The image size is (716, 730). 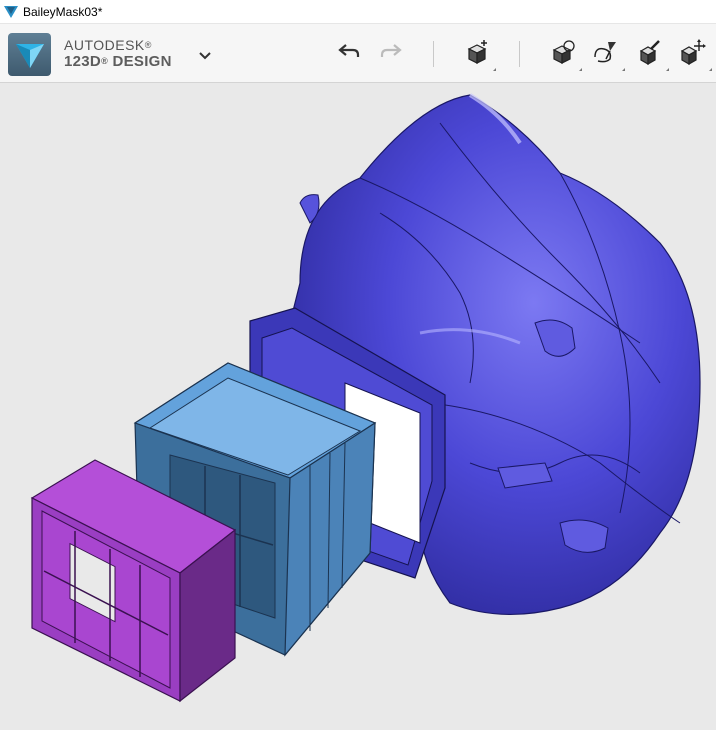 I want to click on construct-icon, so click(x=605, y=52).